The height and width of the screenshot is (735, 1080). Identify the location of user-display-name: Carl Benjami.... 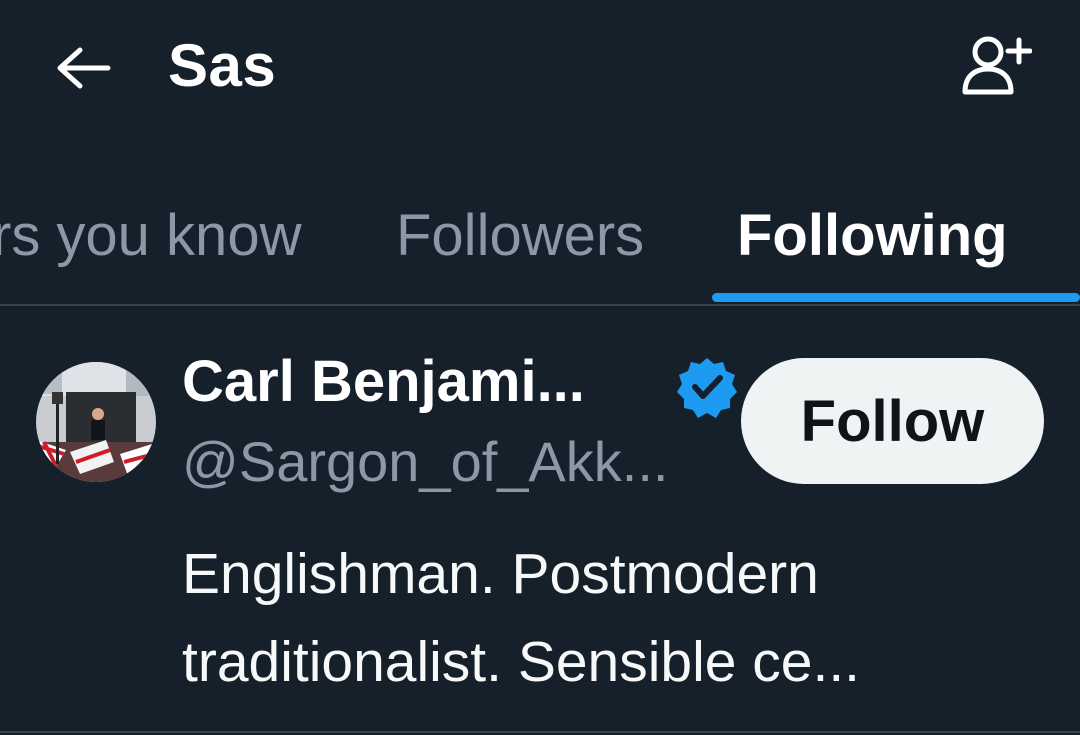
(383, 382).